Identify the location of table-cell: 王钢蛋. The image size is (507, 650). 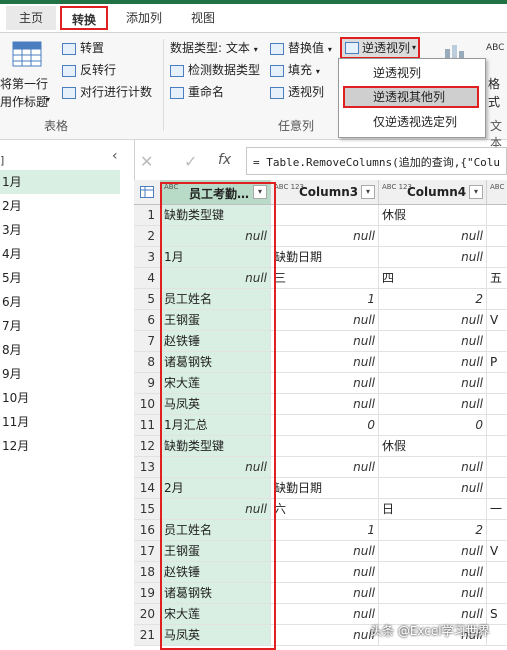
(216, 320).